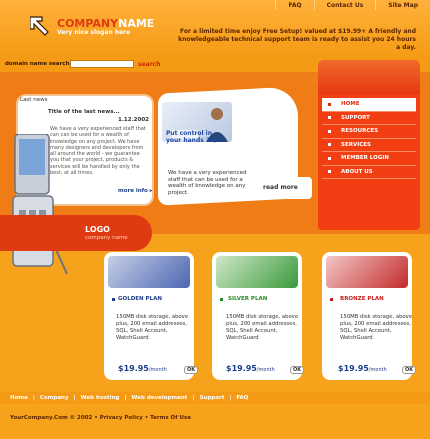 This screenshot has width=430, height=439. What do you see at coordinates (133, 120) in the screenshot?
I see `news-date: 1.12.2002` at bounding box center [133, 120].